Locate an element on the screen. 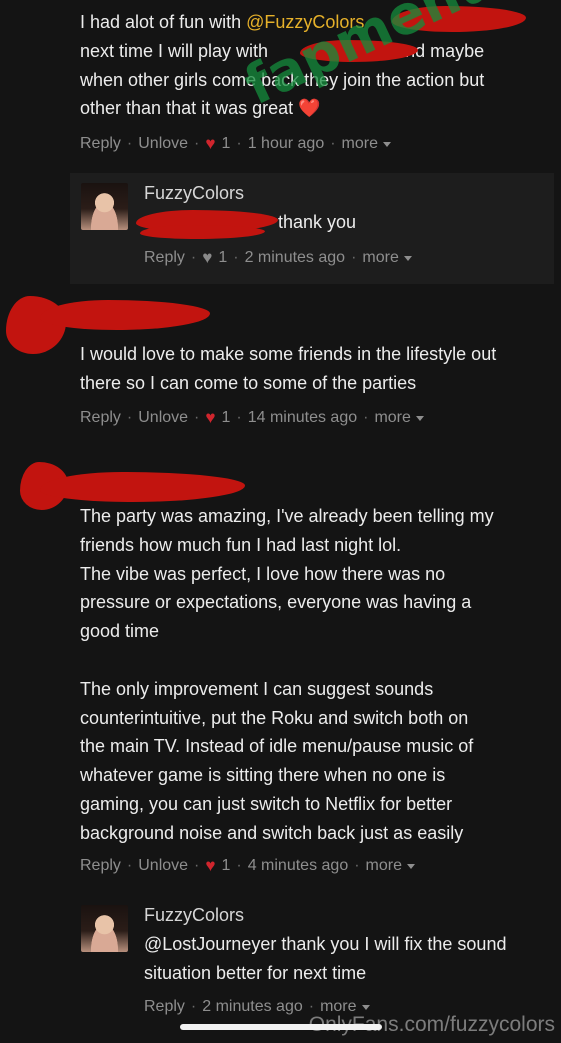  comment-3-line: good time is located at coordinates (120, 631).